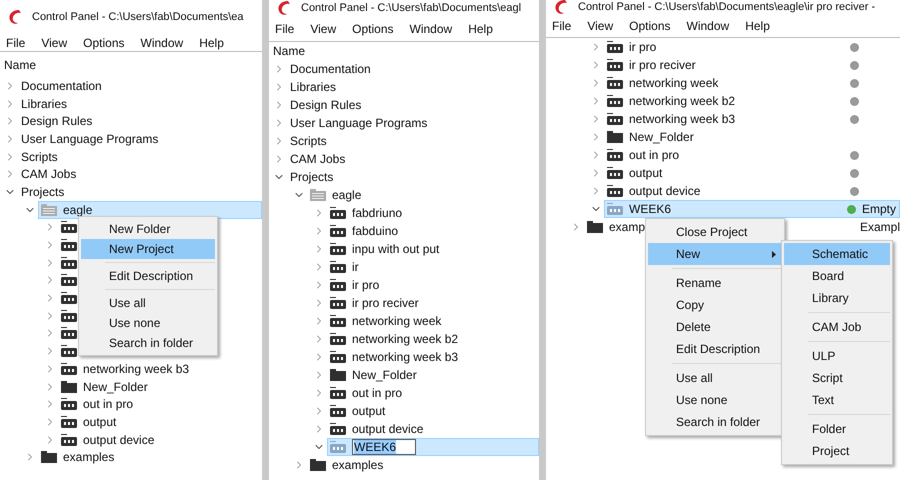 This screenshot has width=900, height=480. I want to click on tree-row: fabdriuno, so click(366, 213).